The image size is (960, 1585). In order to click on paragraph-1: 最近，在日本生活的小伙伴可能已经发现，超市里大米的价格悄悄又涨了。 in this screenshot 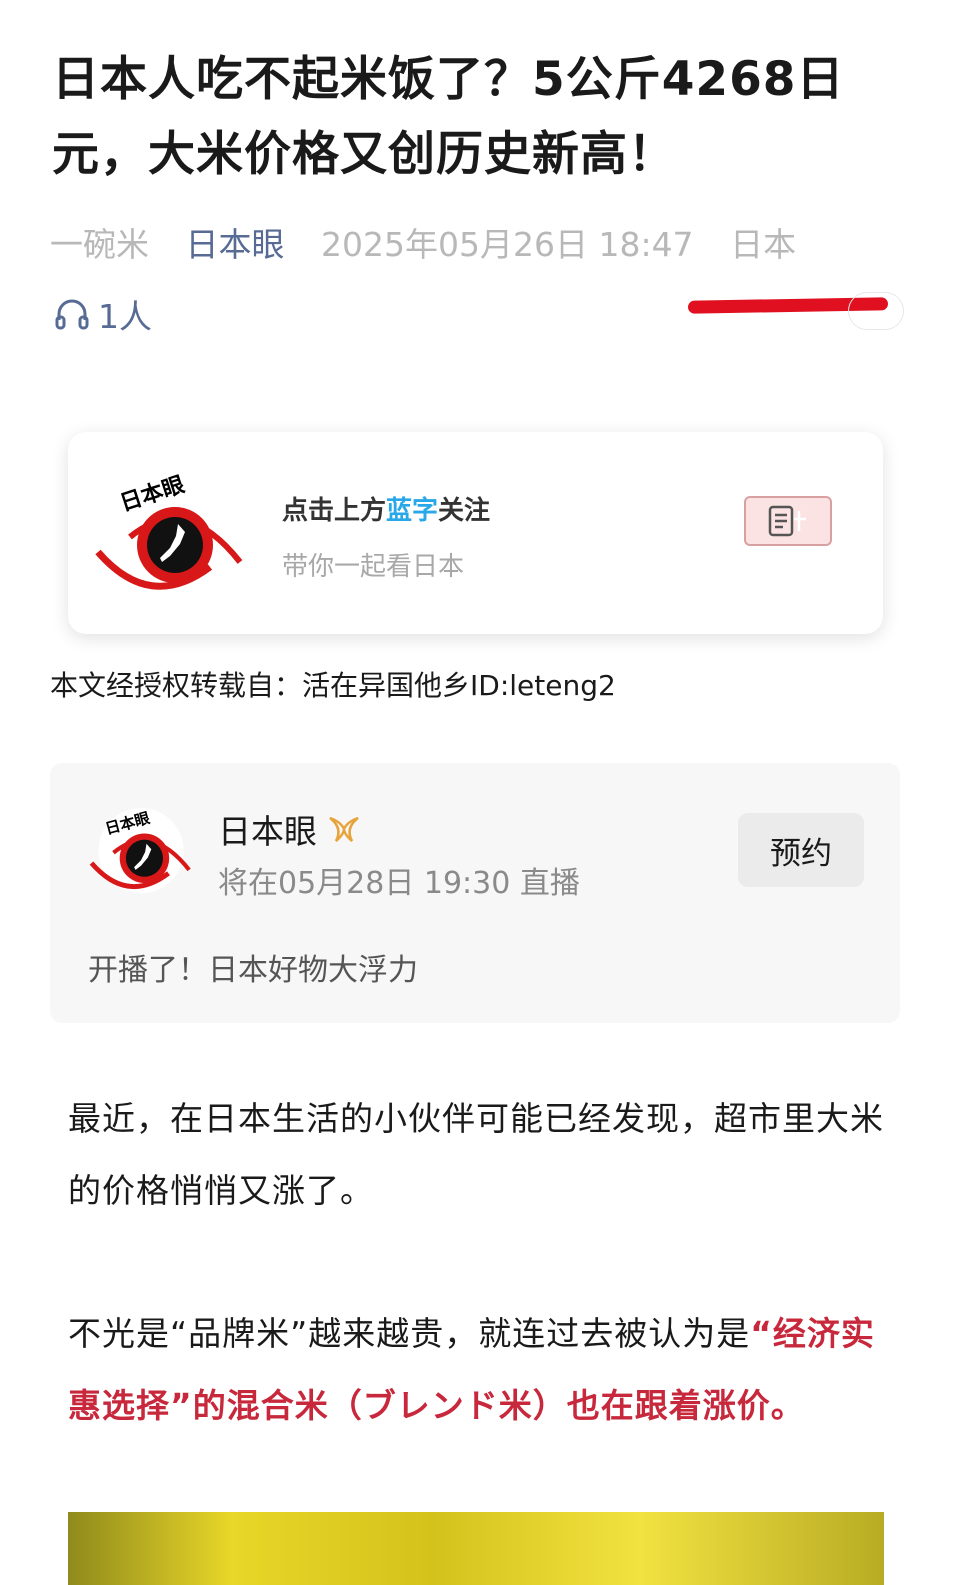, I will do `click(476, 1154)`.